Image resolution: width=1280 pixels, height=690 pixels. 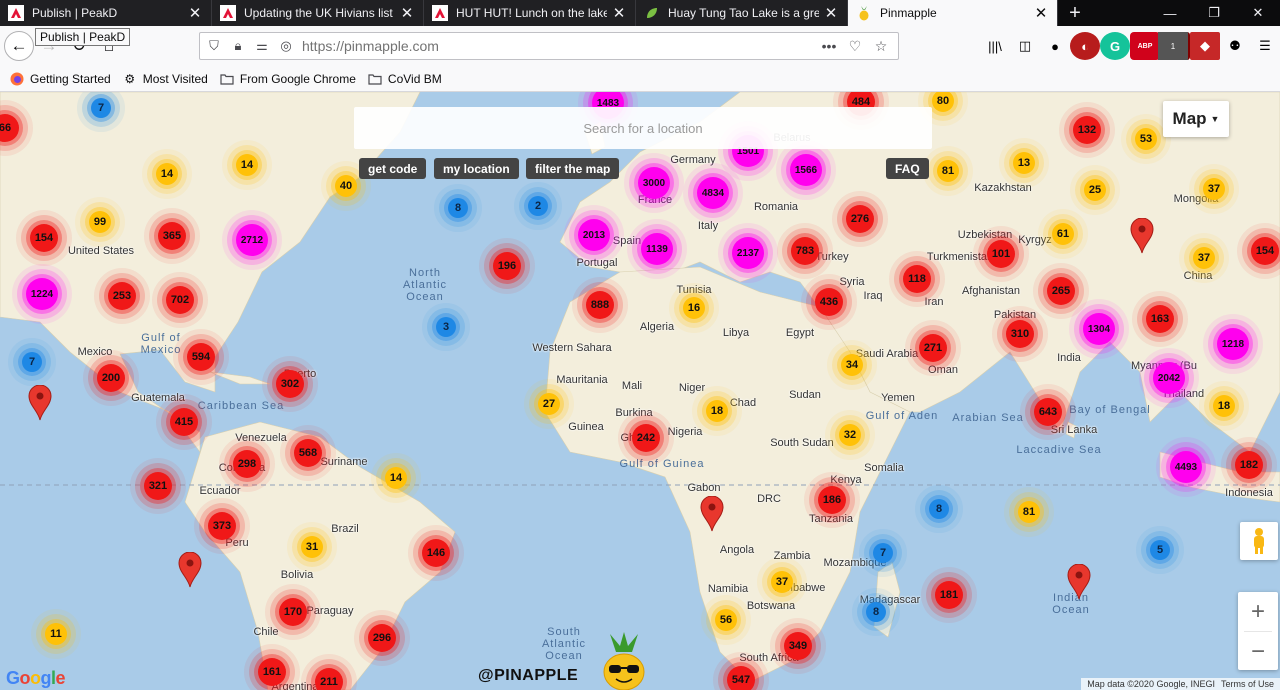 I want to click on marker-cluster: 1218, so click(x=1233, y=344).